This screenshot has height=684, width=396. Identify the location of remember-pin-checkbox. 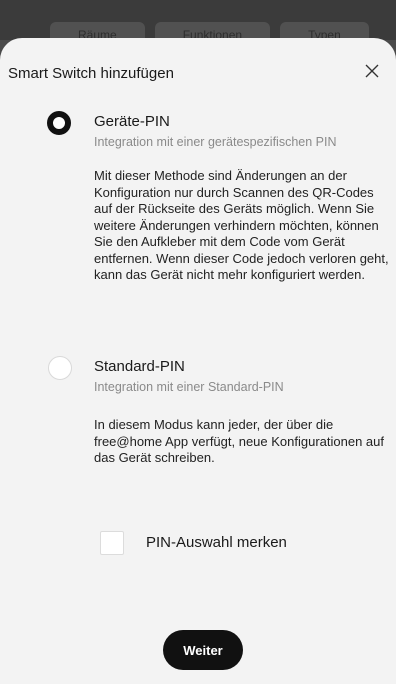
(112, 543).